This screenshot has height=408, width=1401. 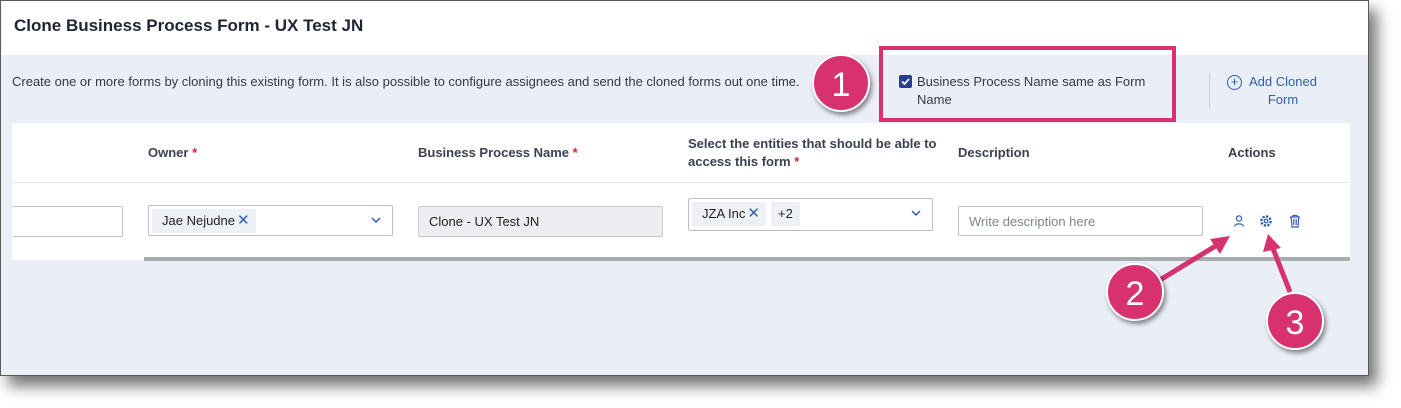 I want to click on header-description: Description, so click(x=994, y=152).